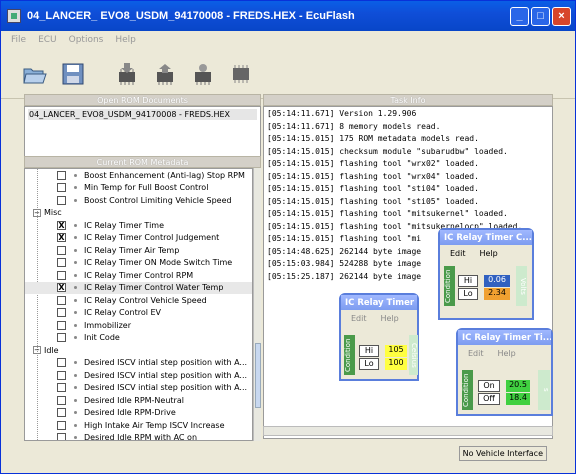  I want to click on maximize-button: □, so click(540, 16).